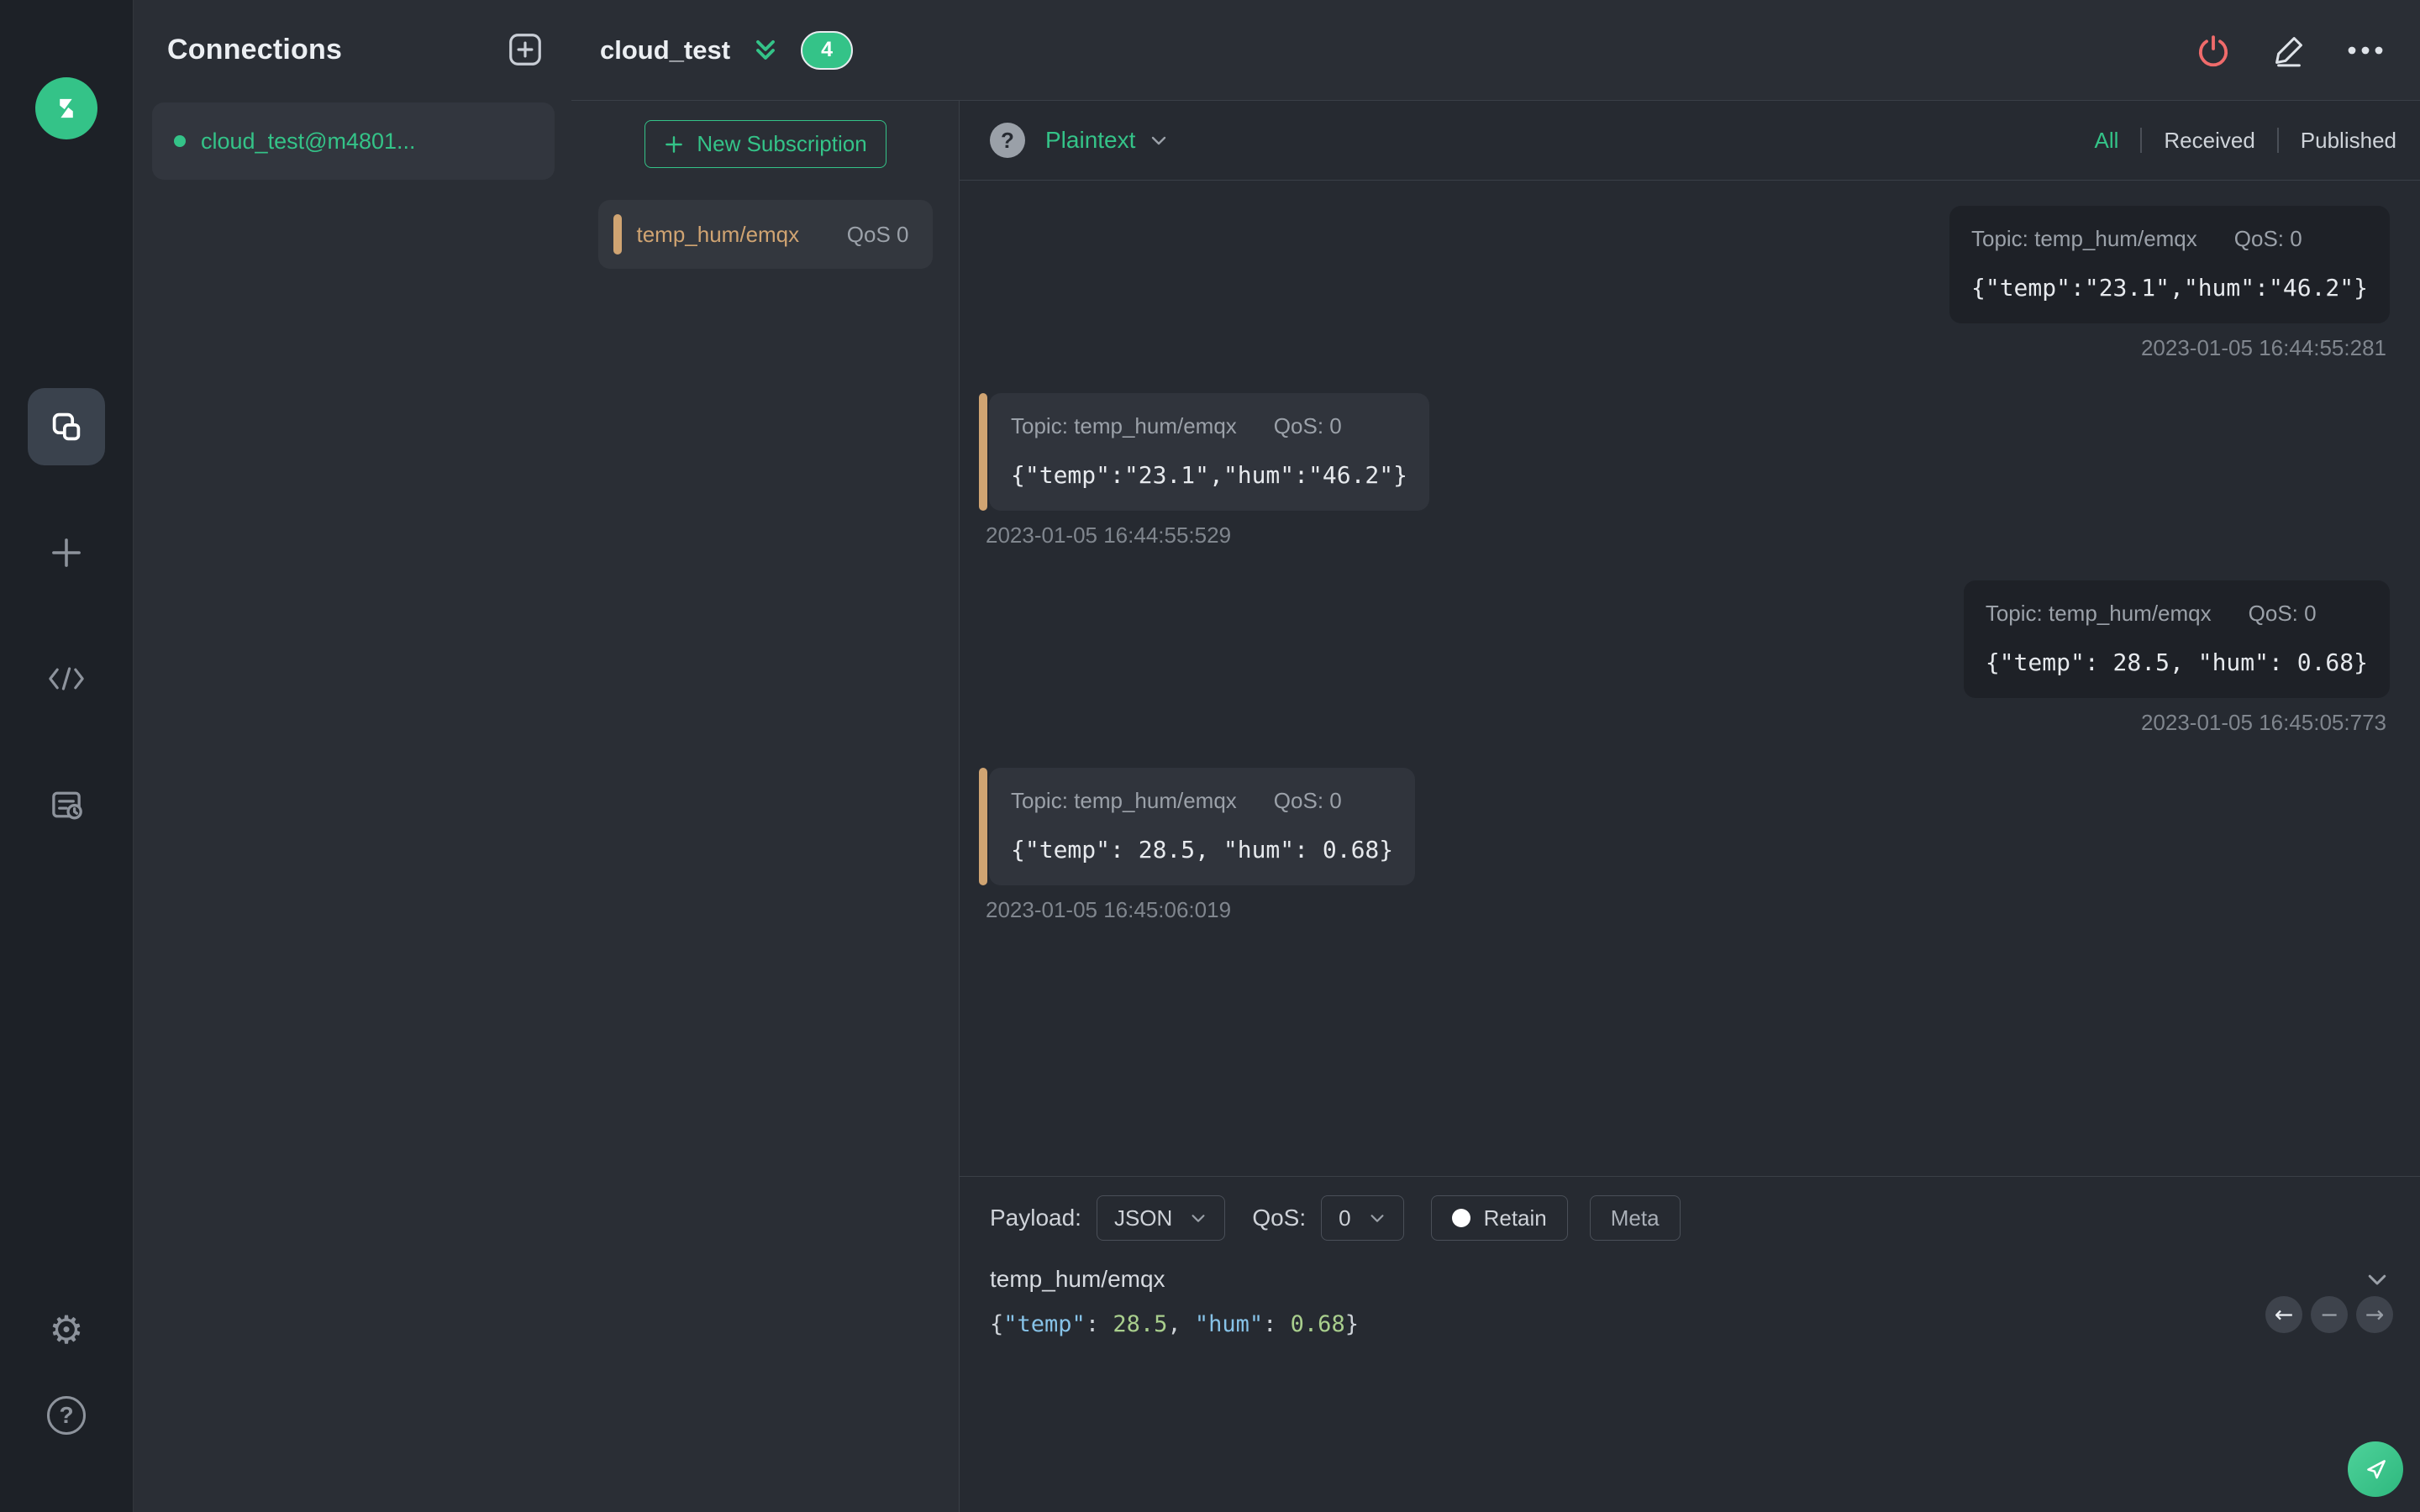 The image size is (2420, 1512). I want to click on history-navigation: ← − →, so click(2329, 1314).